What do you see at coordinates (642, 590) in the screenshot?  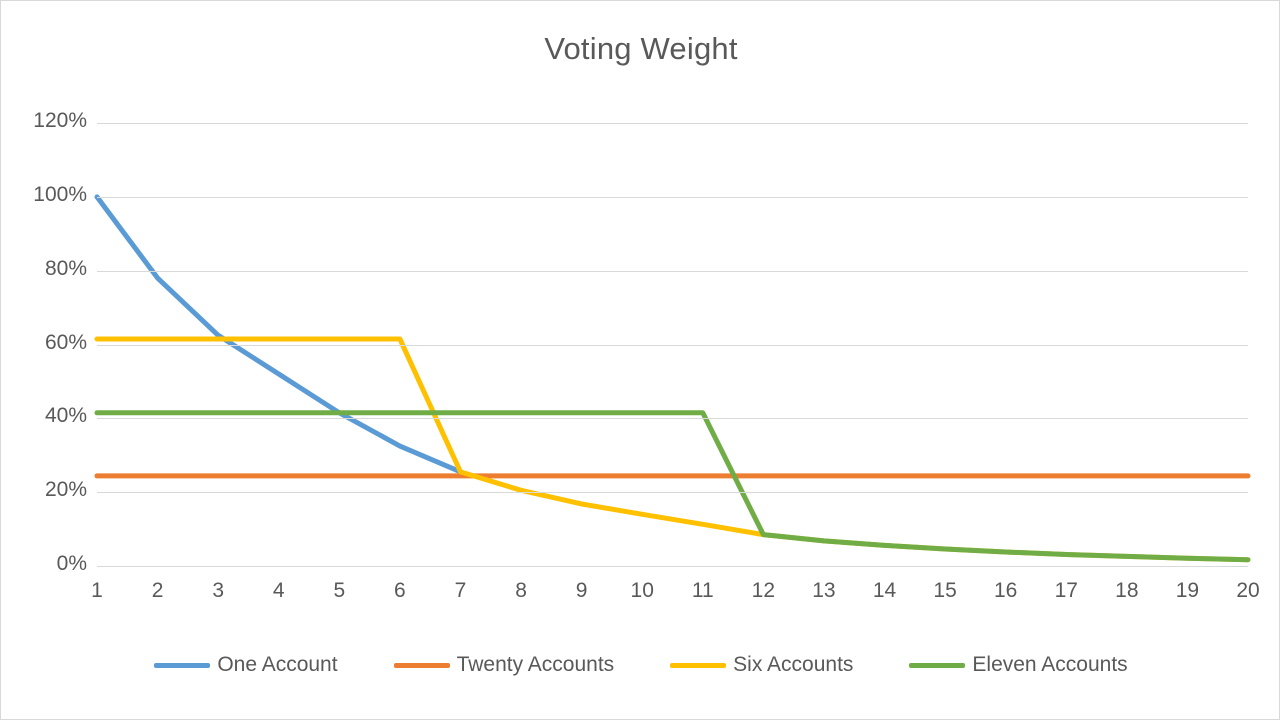 I see `x-axis-tick-label: 10` at bounding box center [642, 590].